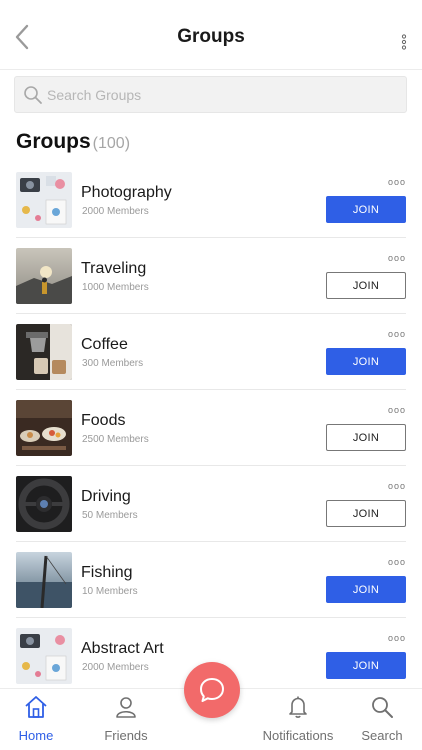  I want to click on list-item: Coffee 300 Members ooo JOIN, so click(211, 352).